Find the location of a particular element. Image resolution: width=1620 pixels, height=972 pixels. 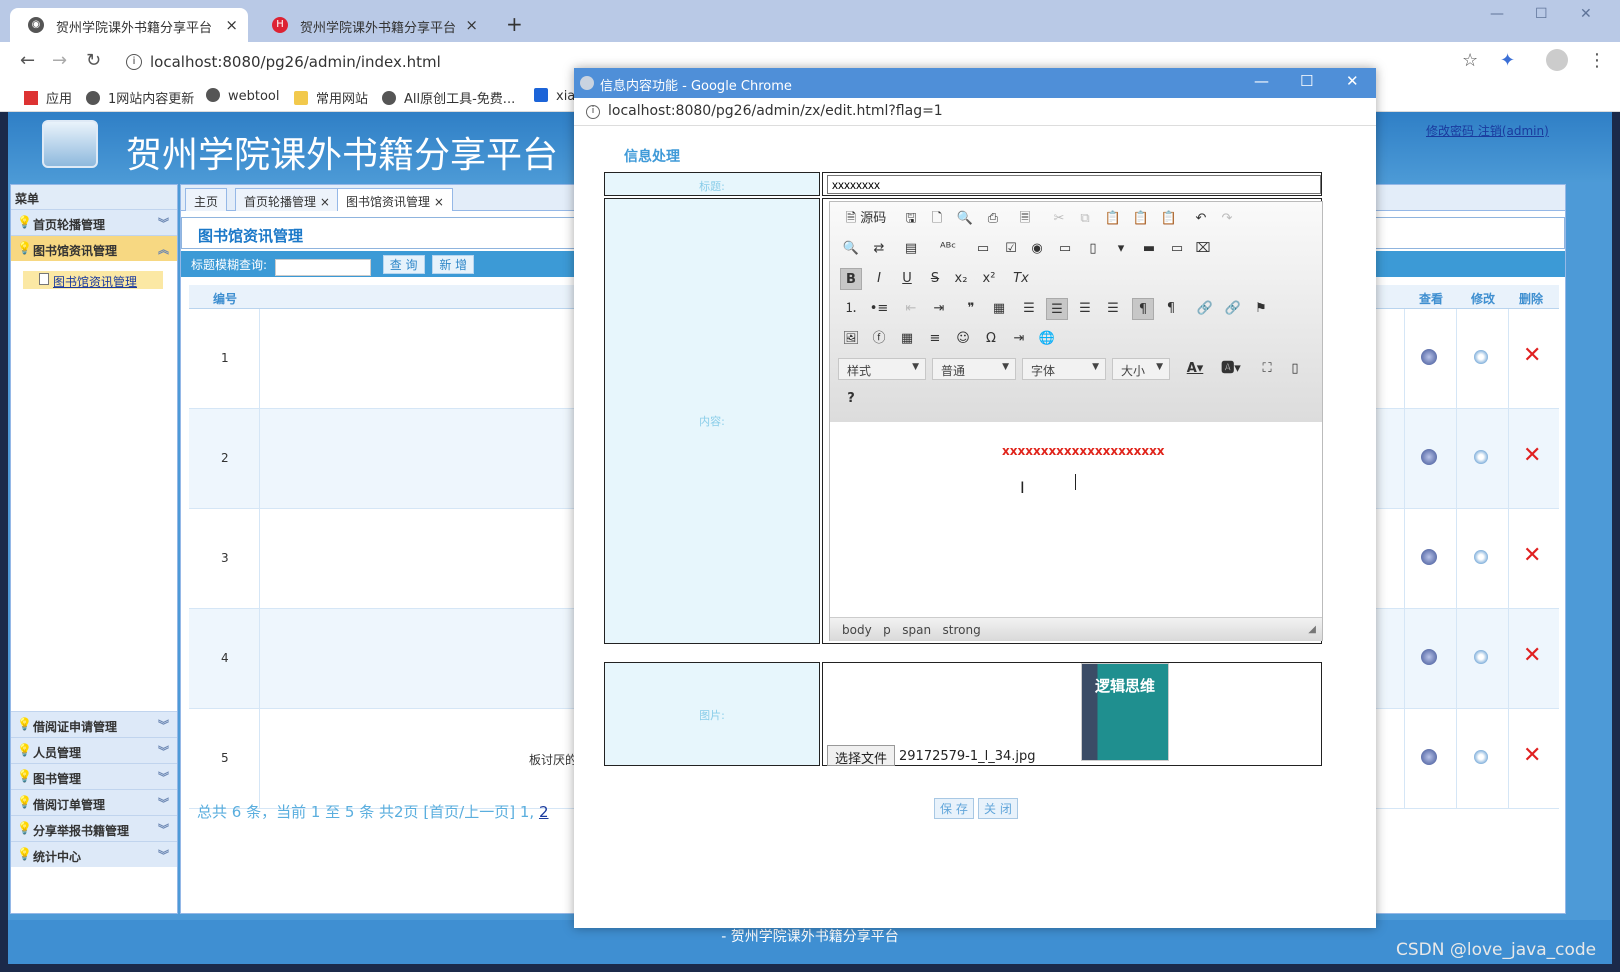

info-icon: i is located at coordinates (593, 112).